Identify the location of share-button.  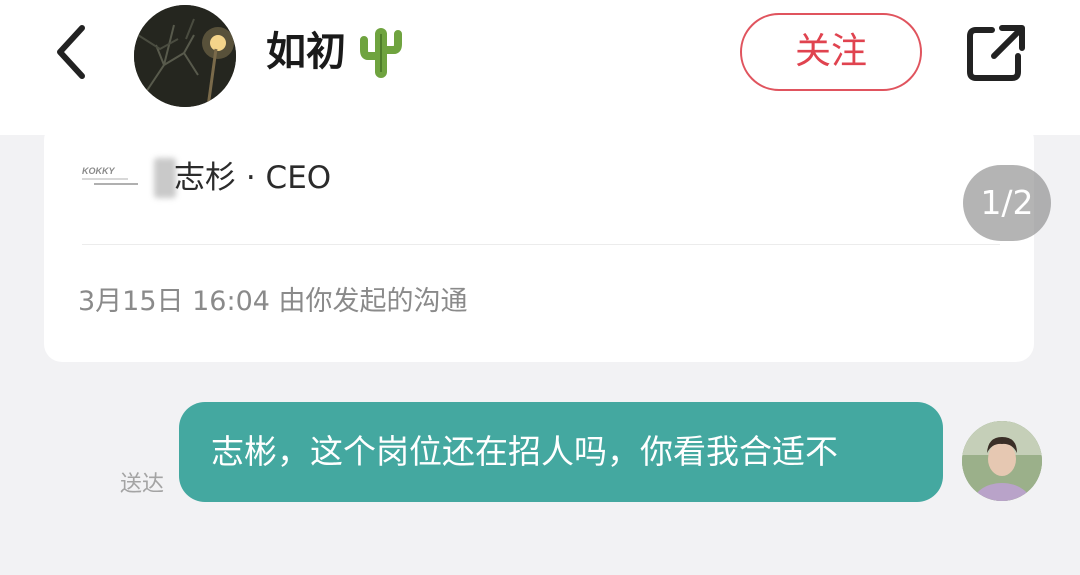
(996, 53).